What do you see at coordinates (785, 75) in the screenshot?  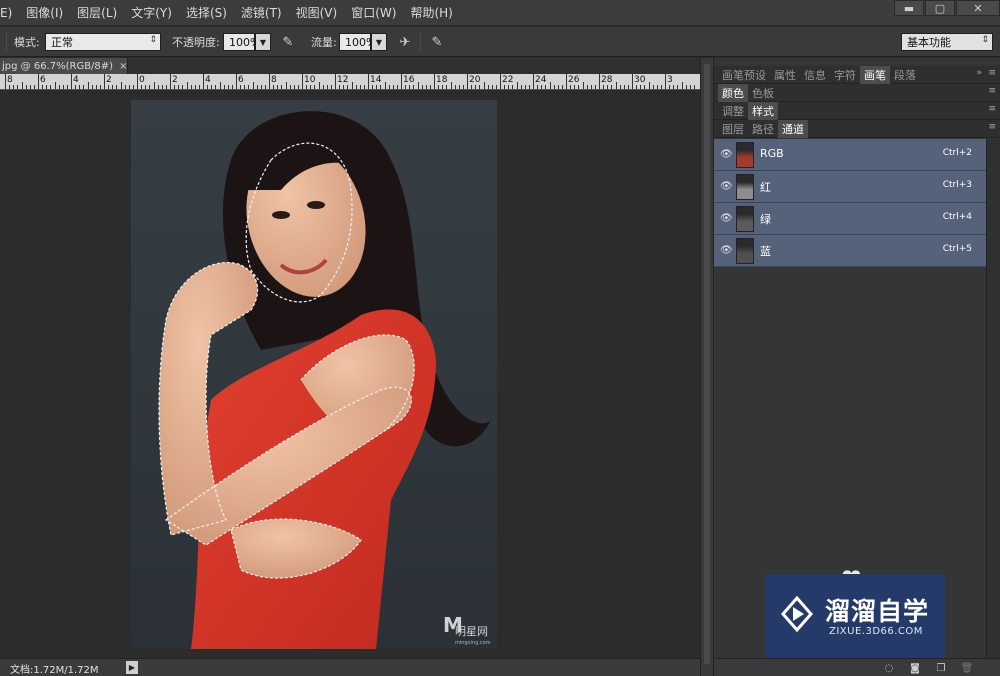 I see `tab-properties: 属性` at bounding box center [785, 75].